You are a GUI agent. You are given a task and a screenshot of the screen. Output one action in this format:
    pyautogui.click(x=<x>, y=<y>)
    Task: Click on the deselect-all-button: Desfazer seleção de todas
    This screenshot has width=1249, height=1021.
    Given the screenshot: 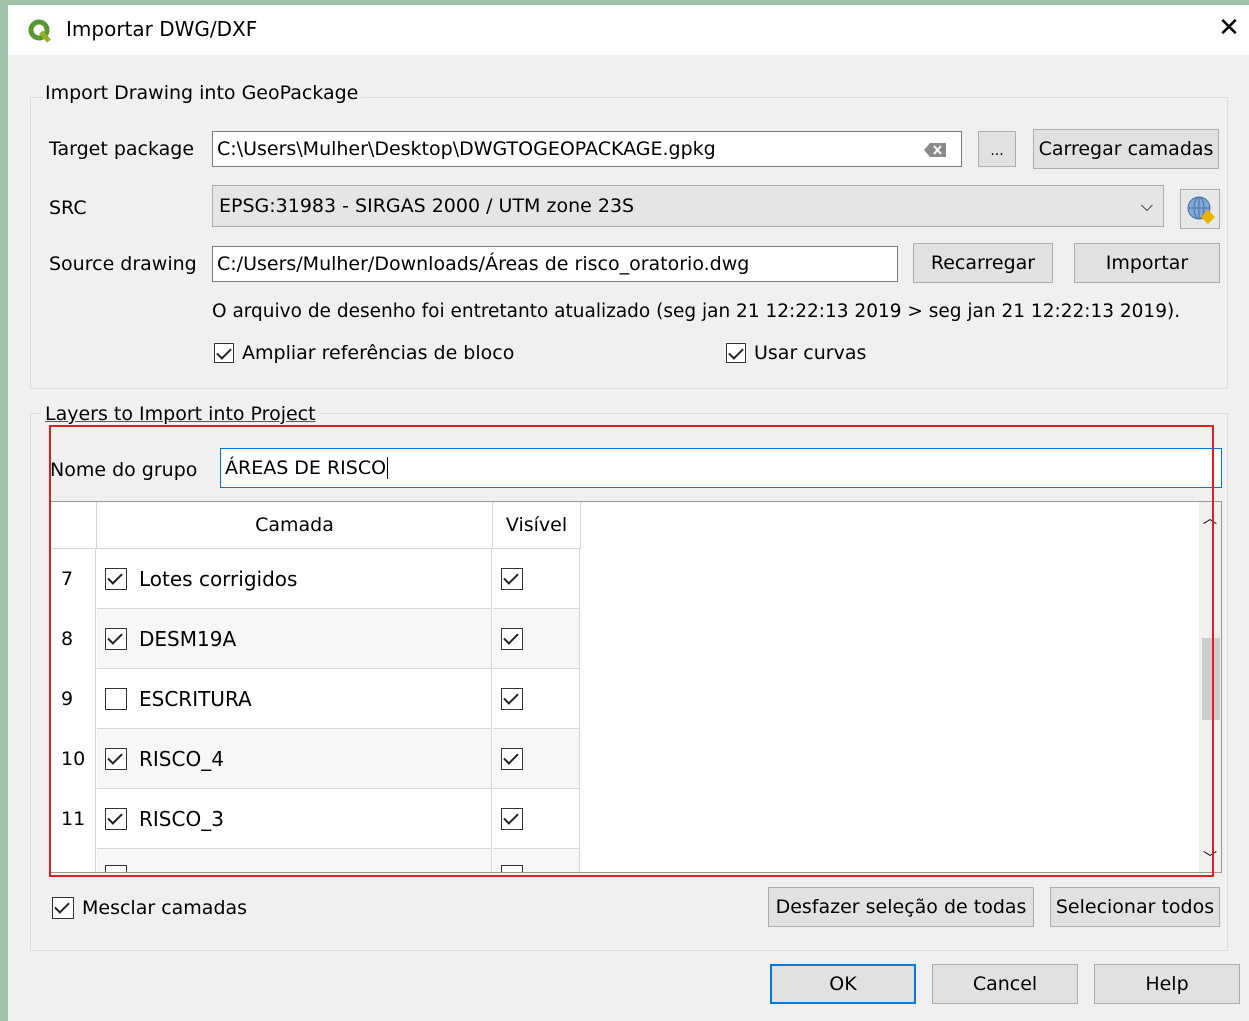 What is the action you would take?
    pyautogui.click(x=901, y=907)
    